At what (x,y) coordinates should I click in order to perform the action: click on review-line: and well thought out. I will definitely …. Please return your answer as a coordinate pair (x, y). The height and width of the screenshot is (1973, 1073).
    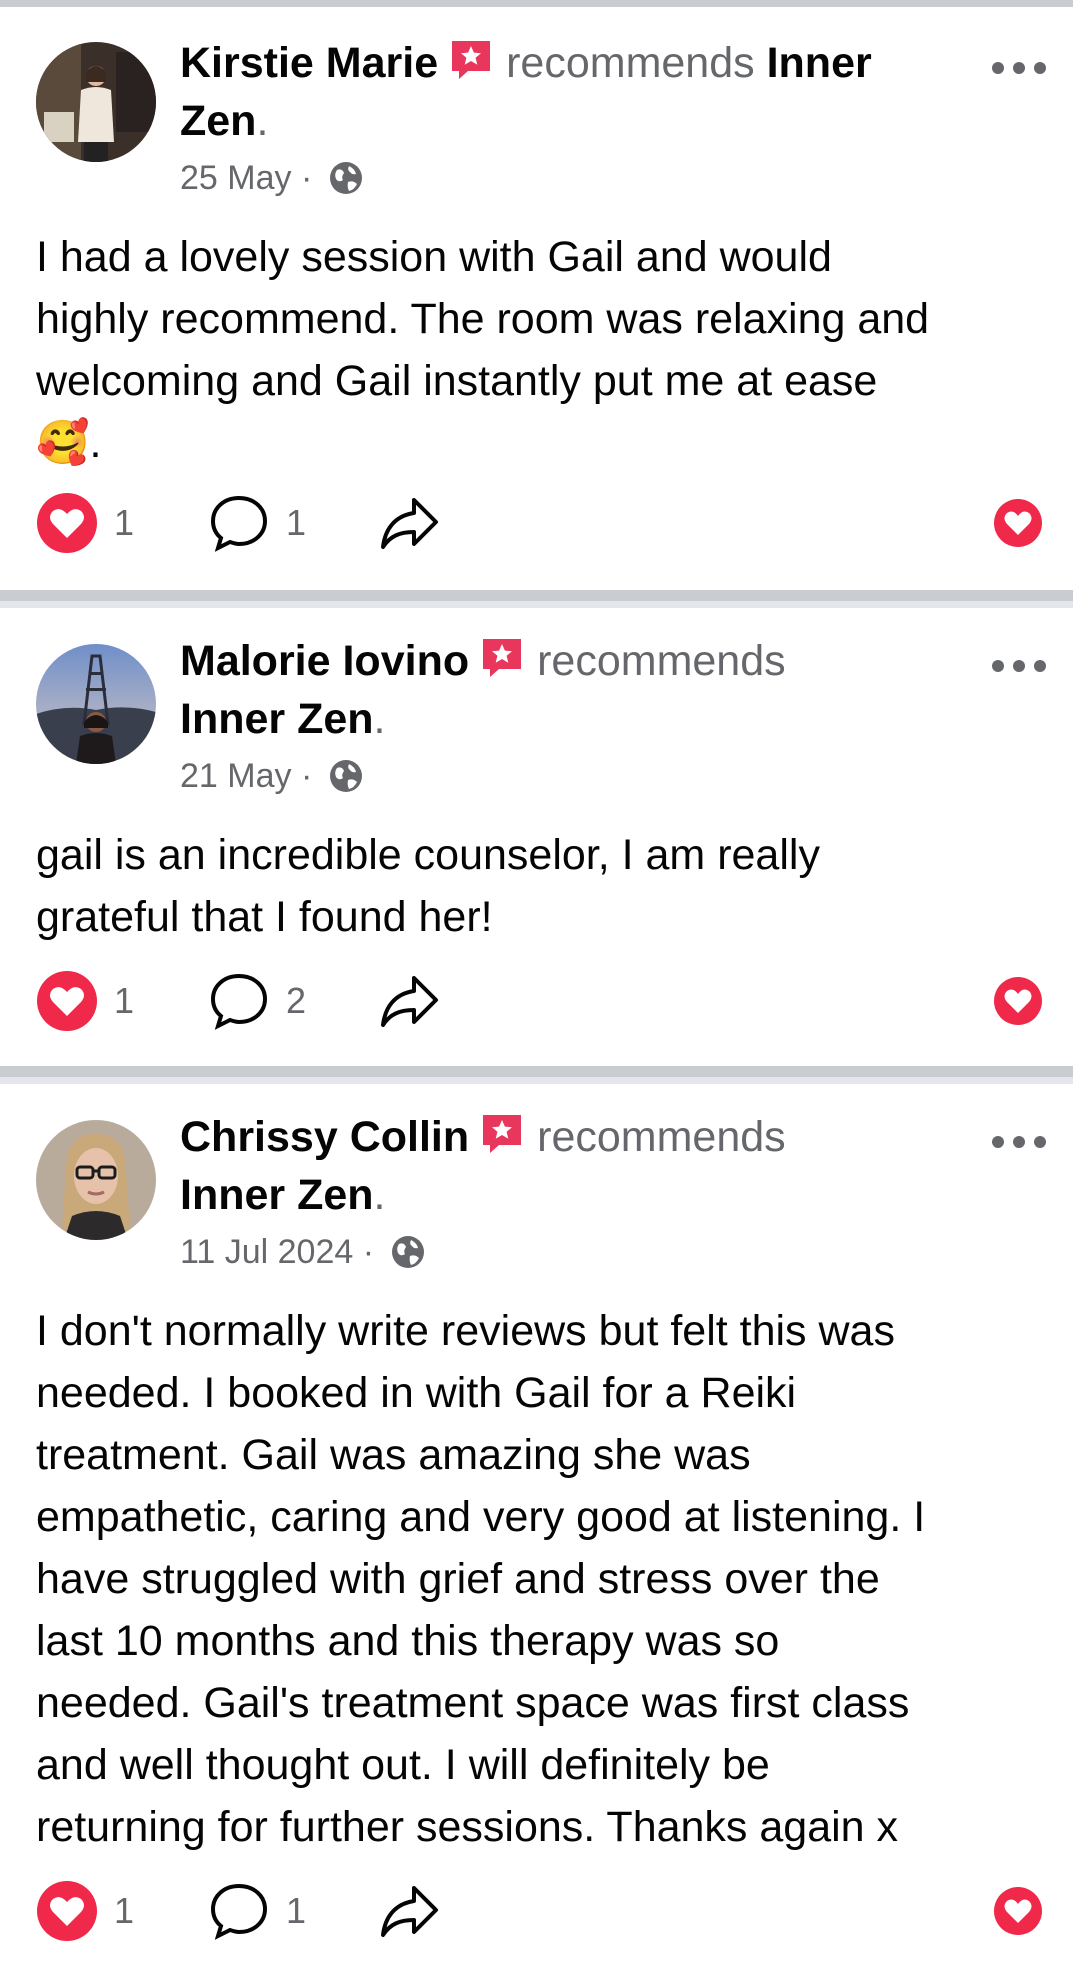
    Looking at the image, I should click on (403, 1765).